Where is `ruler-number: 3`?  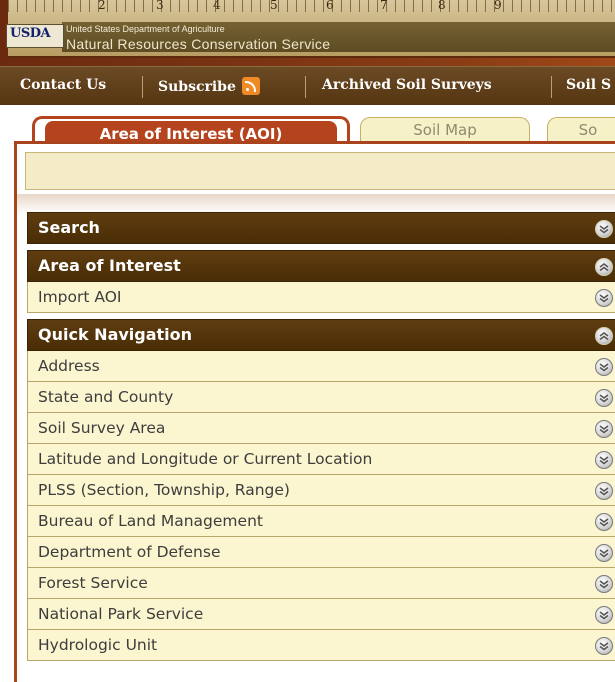 ruler-number: 3 is located at coordinates (160, 6).